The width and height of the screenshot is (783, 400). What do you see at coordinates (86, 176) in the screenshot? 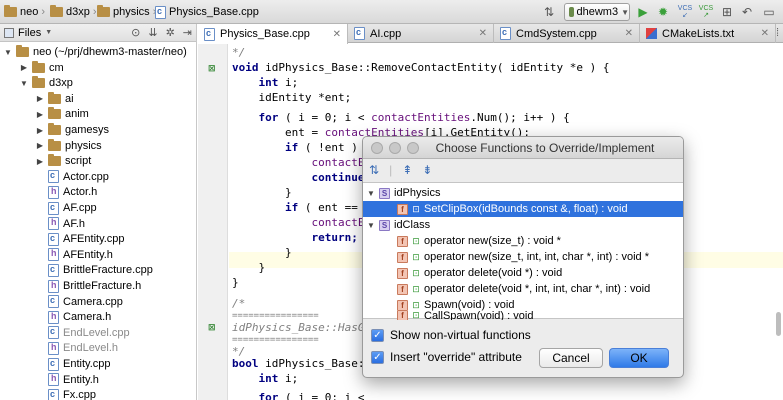
I see `tree-item-label: Actor.cpp` at bounding box center [86, 176].